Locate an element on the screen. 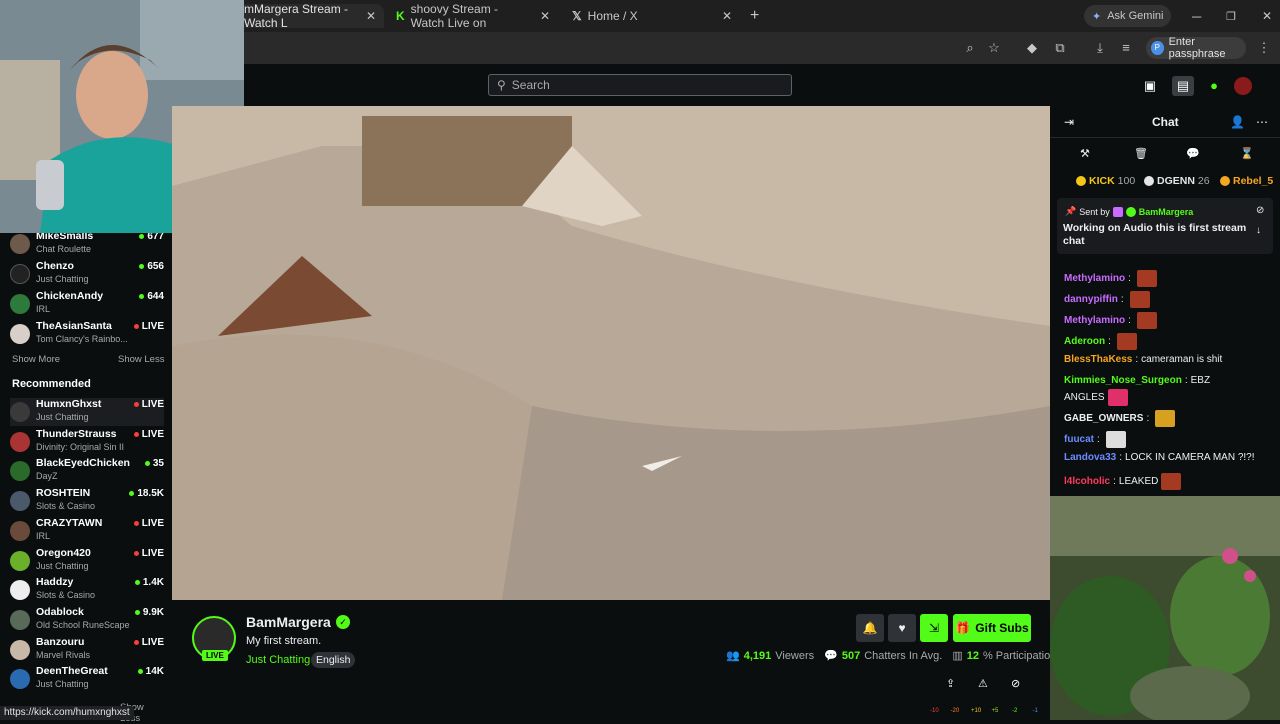 The height and width of the screenshot is (724, 1280). maximize-icon: ❐ is located at coordinates (1231, 16).